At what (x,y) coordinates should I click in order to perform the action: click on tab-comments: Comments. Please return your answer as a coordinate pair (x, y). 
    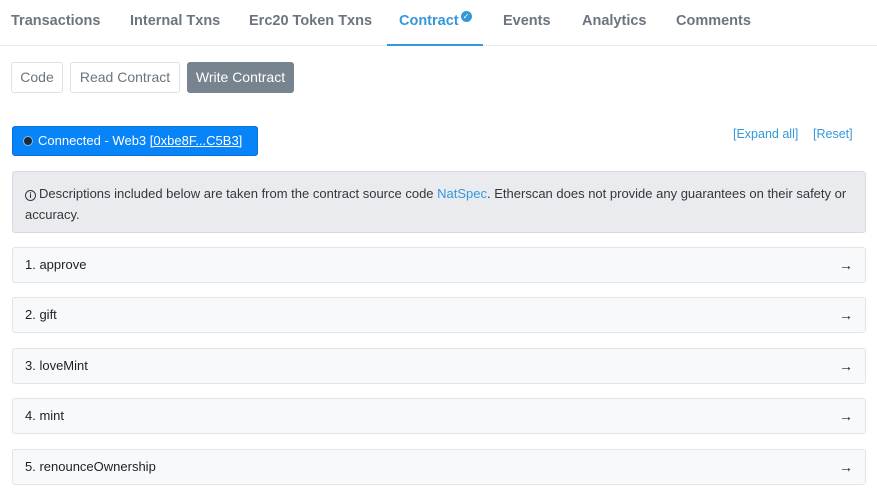
    Looking at the image, I should click on (713, 23).